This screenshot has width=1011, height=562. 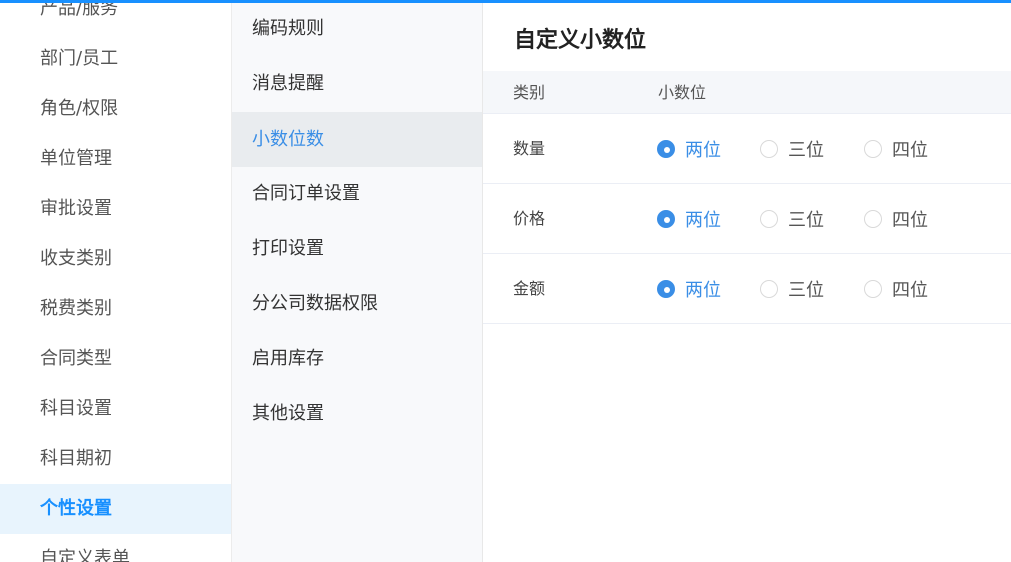 I want to click on table-row-amount: 金额 两位 三位 四位, so click(x=747, y=289).